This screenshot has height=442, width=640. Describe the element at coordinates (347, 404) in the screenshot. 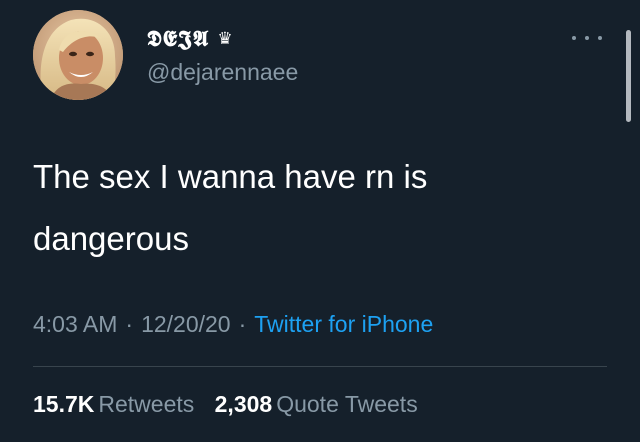

I see `quote-tweets-label: Quote Tweets` at that location.